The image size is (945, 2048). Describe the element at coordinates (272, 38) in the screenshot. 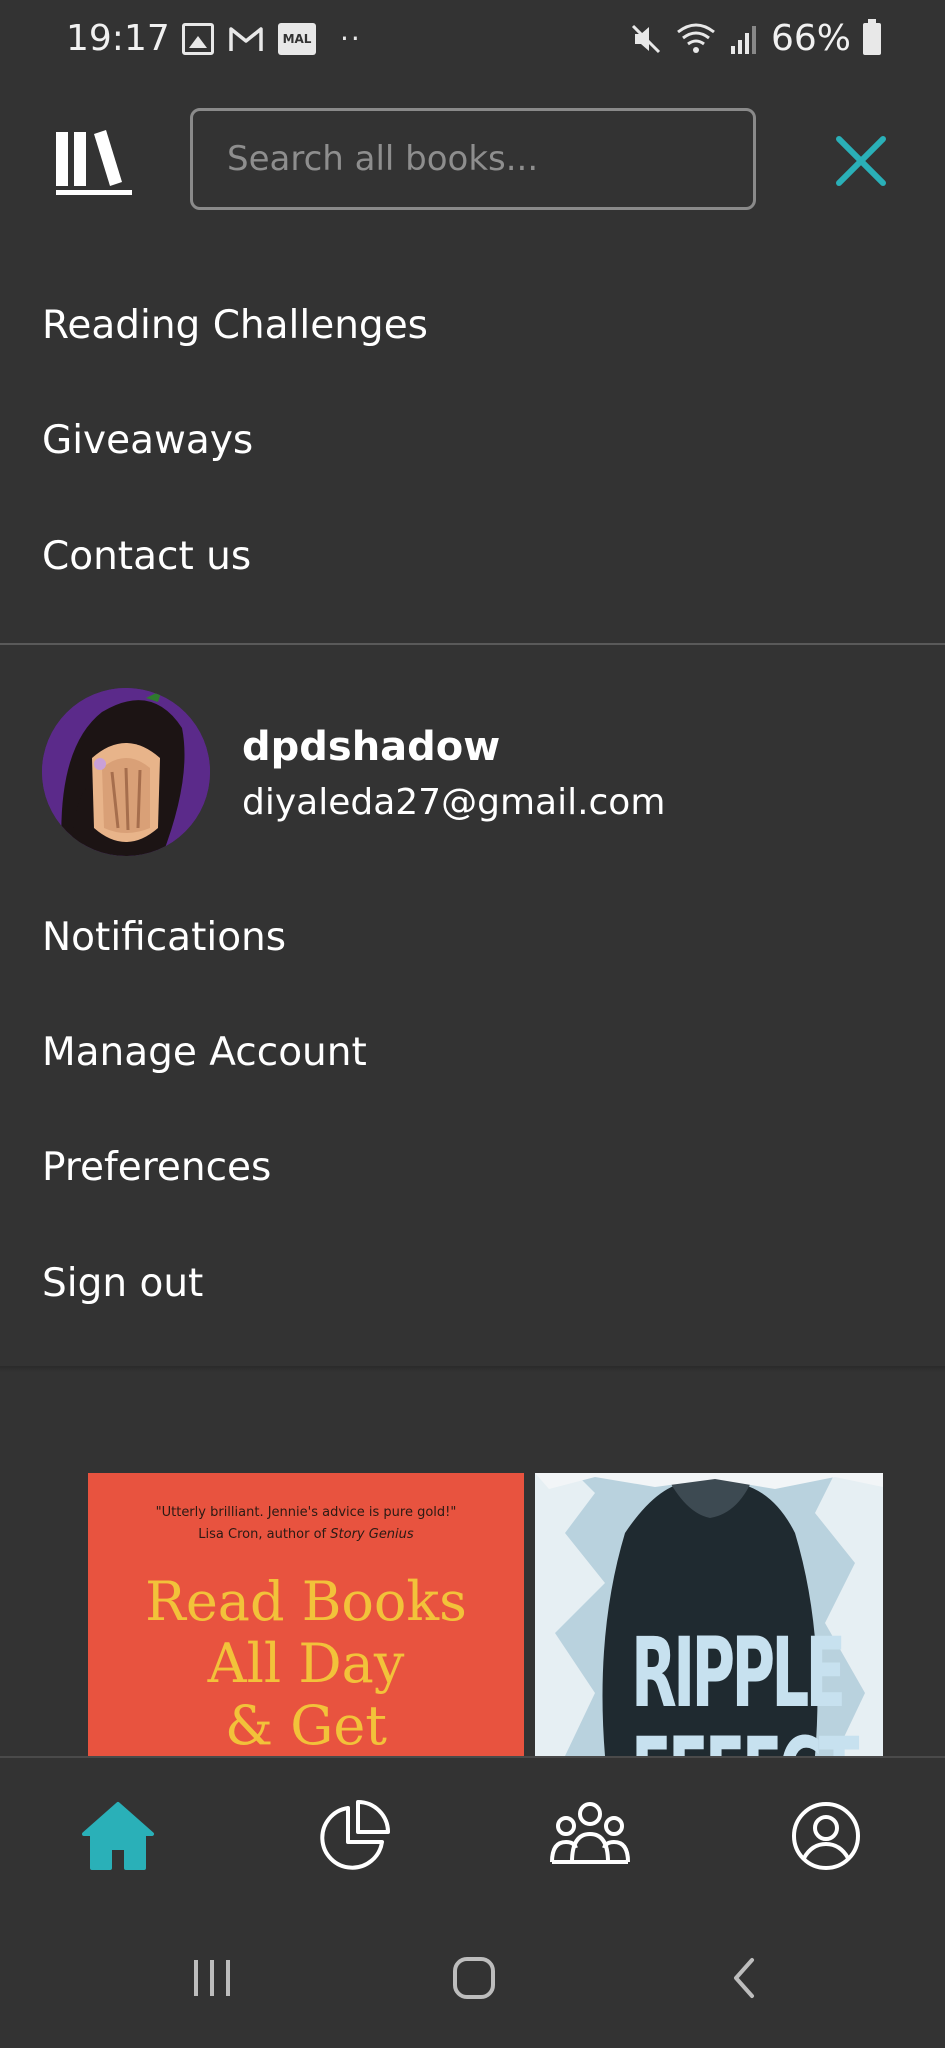

I see `notification-icons: MAL ··` at that location.